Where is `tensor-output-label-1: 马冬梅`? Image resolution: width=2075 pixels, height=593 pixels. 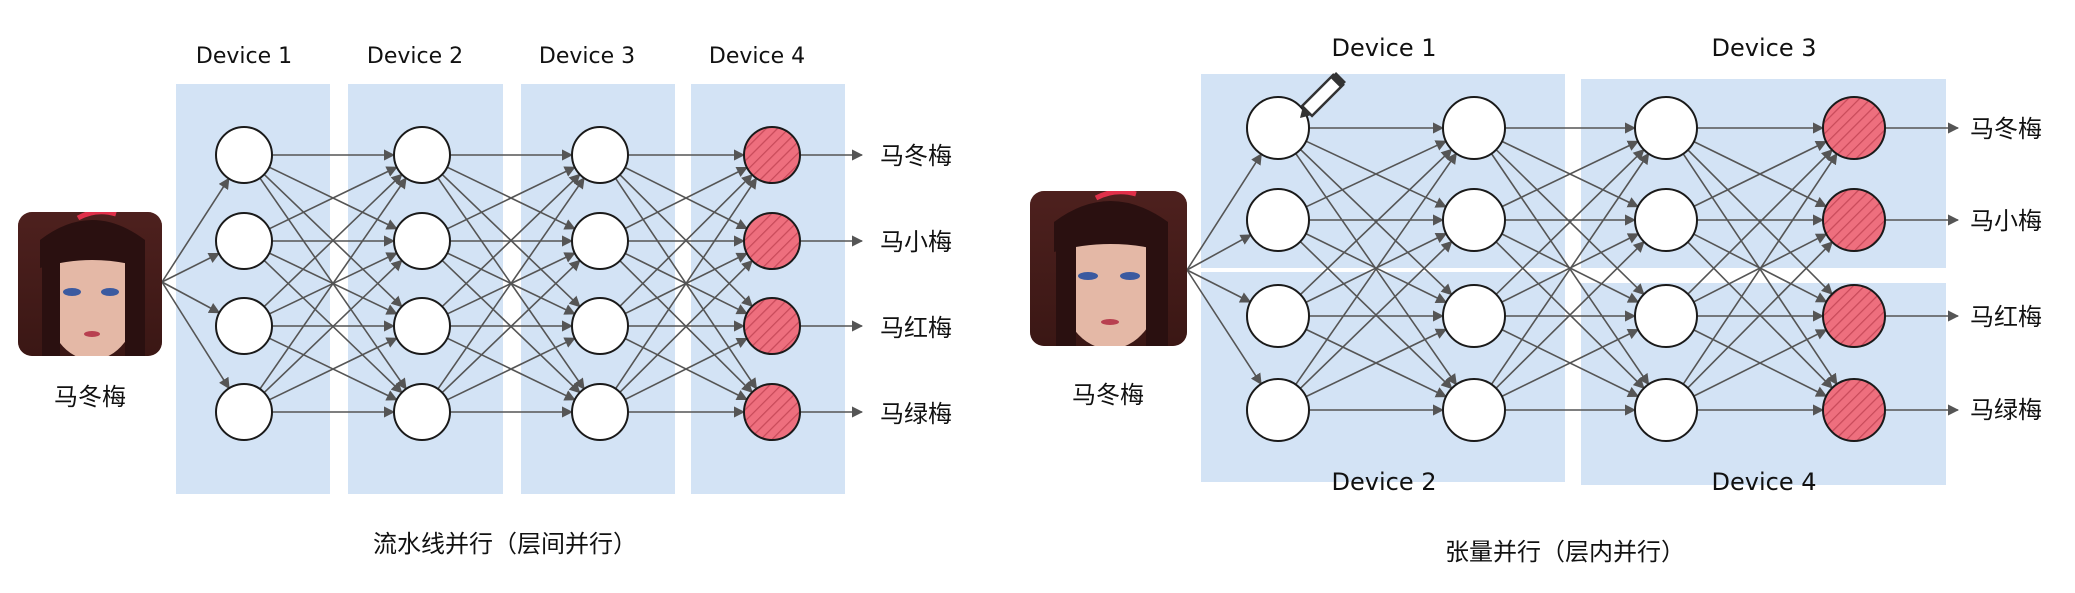
tensor-output-label-1: 马冬梅 is located at coordinates (2006, 129).